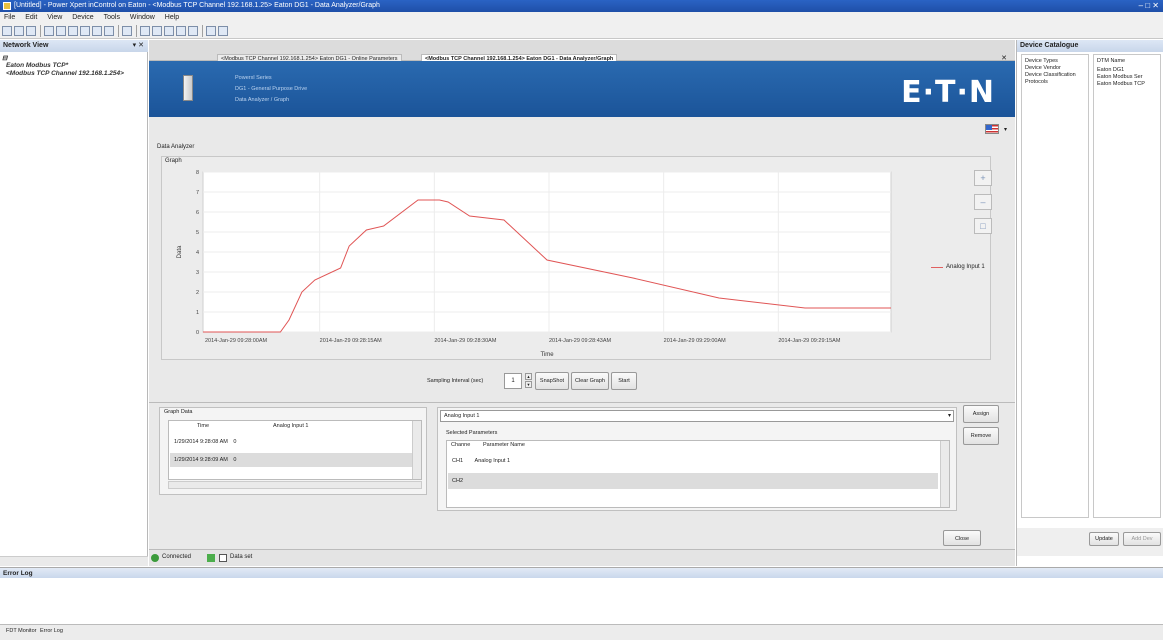 Image resolution: width=1163 pixels, height=640 pixels. Describe the element at coordinates (253, 78) in the screenshot. I see `banner-series: Powerxl Series` at that location.